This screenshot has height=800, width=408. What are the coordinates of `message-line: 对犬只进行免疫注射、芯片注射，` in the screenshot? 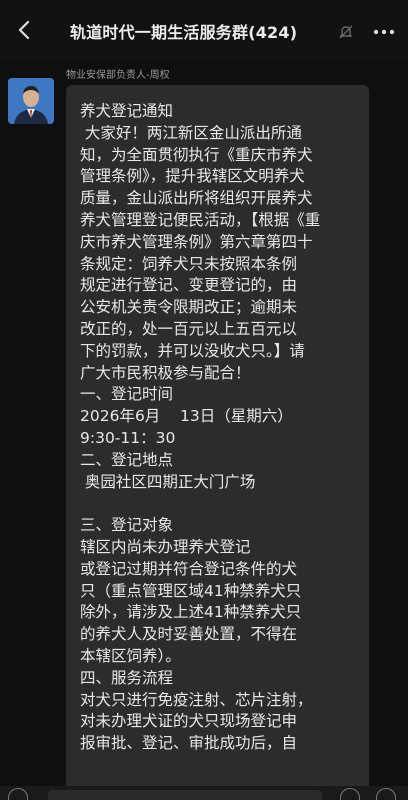 It's located at (196, 699).